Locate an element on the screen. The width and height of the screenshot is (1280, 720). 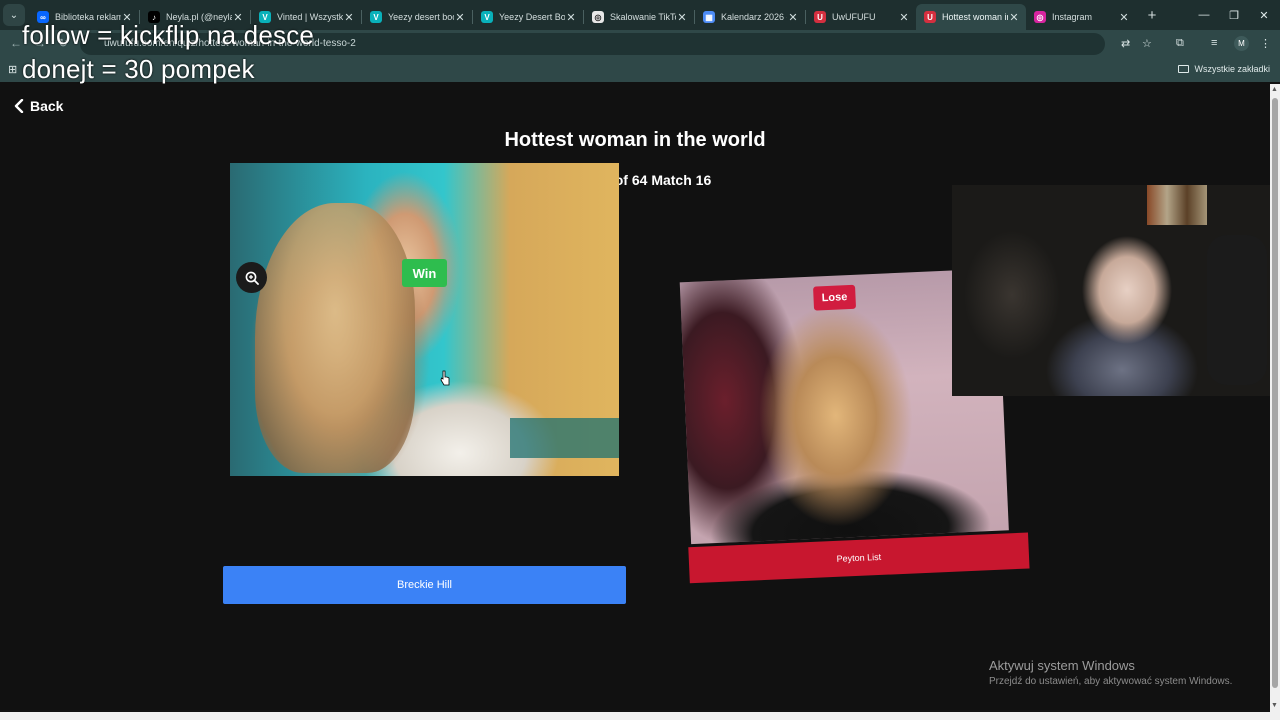
horizontal-scrollbar is located at coordinates (640, 716).